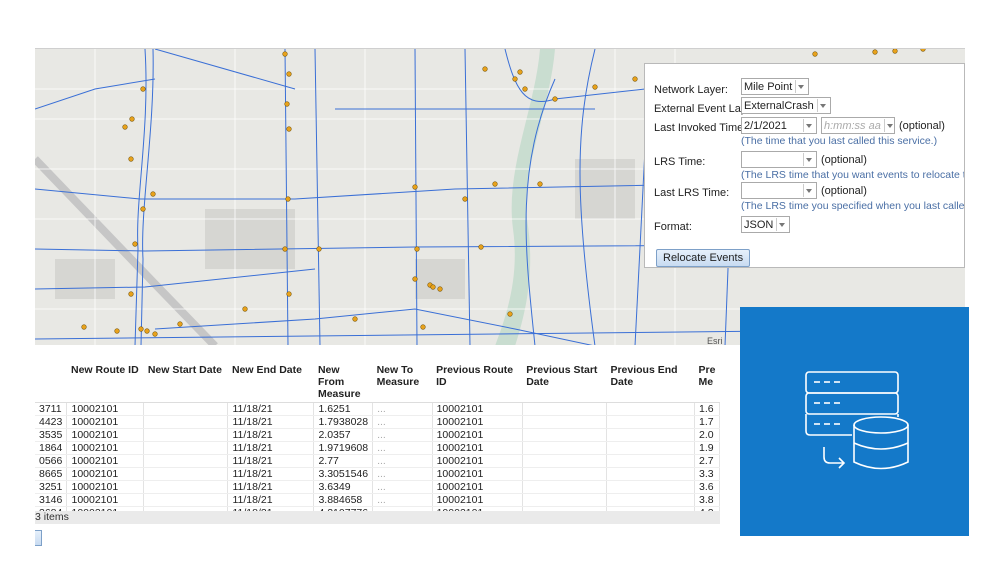 The image size is (1000, 563). What do you see at coordinates (51, 435) in the screenshot?
I see `table-cell: 3535` at bounding box center [51, 435].